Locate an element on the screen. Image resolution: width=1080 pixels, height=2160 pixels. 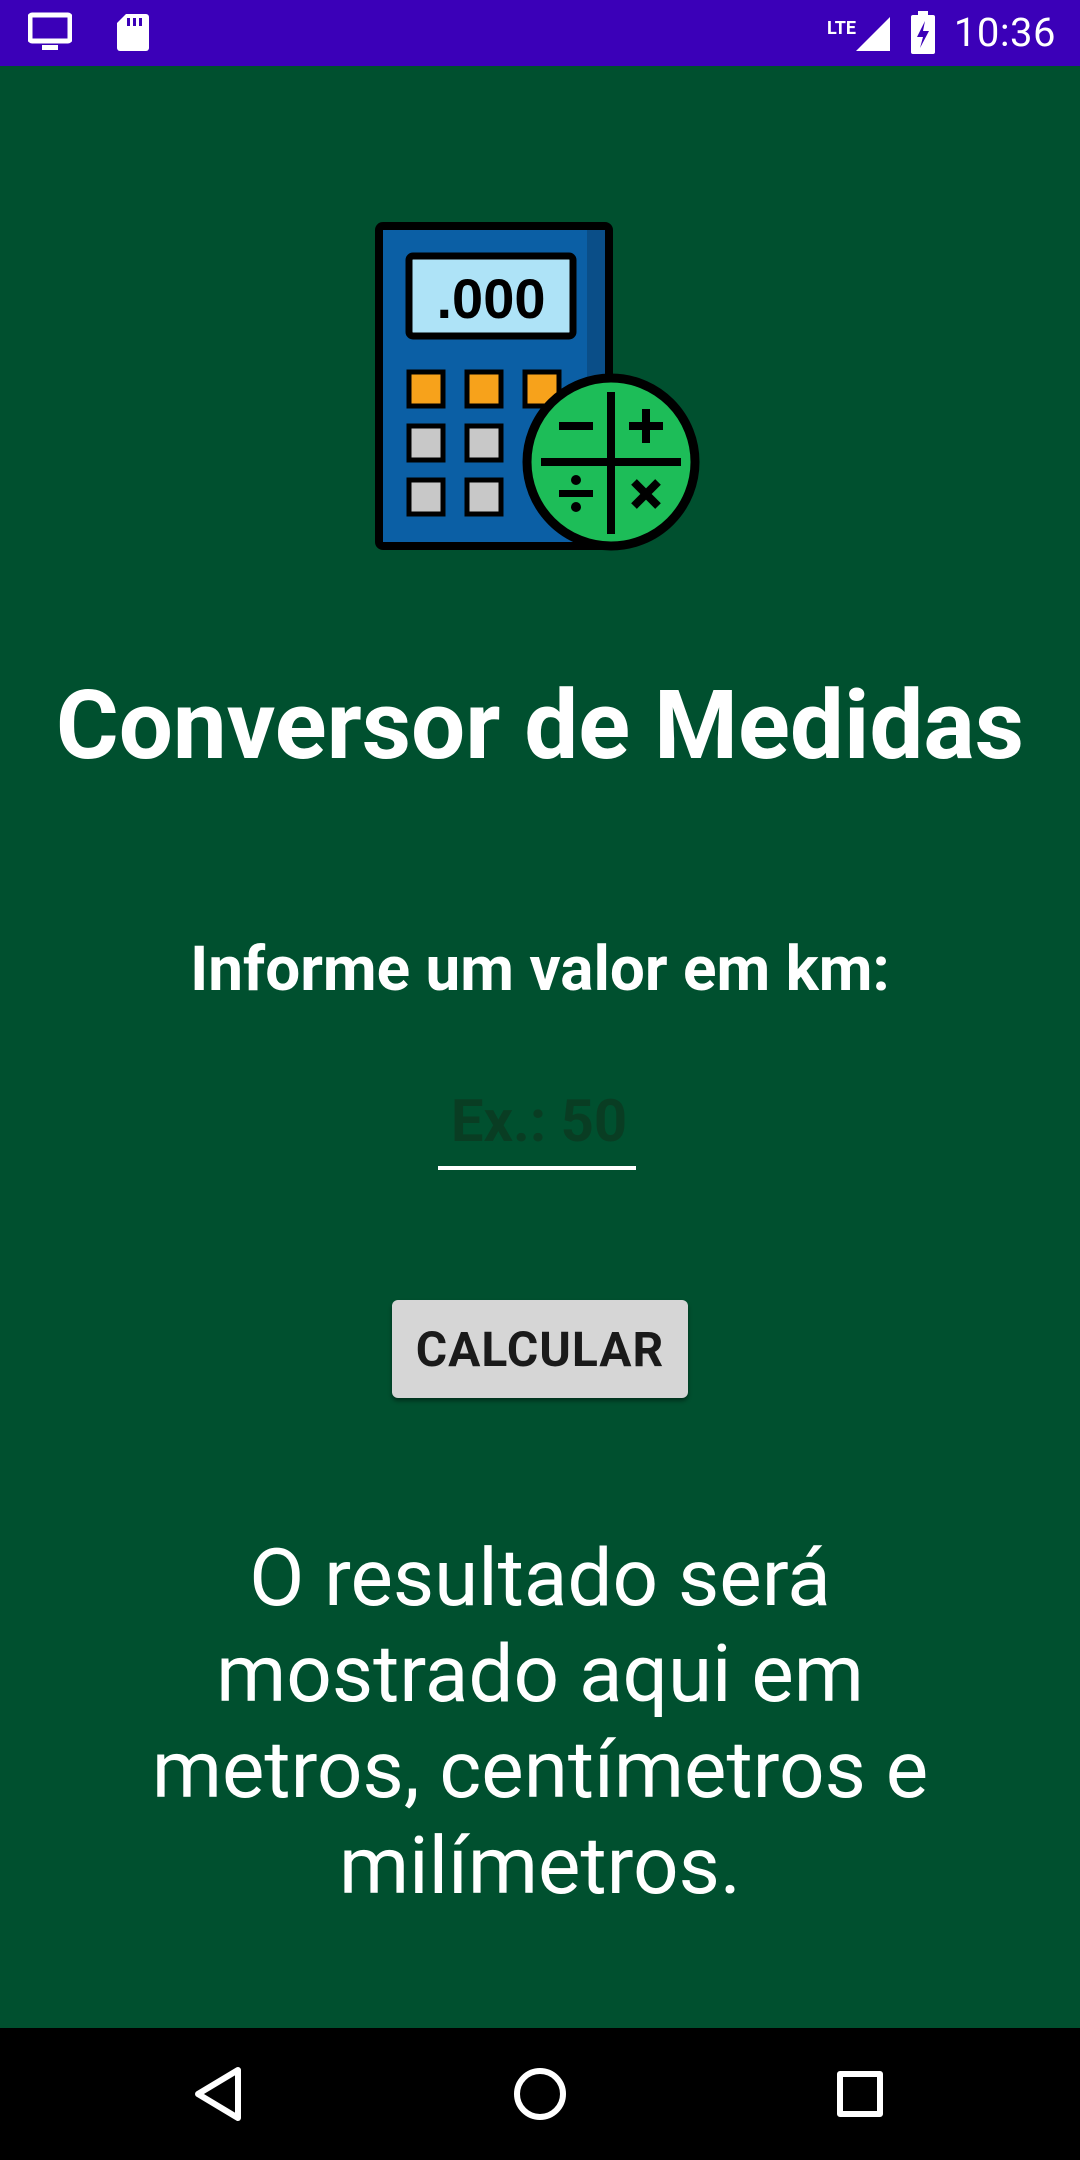
status-notifications is located at coordinates (89, 32).